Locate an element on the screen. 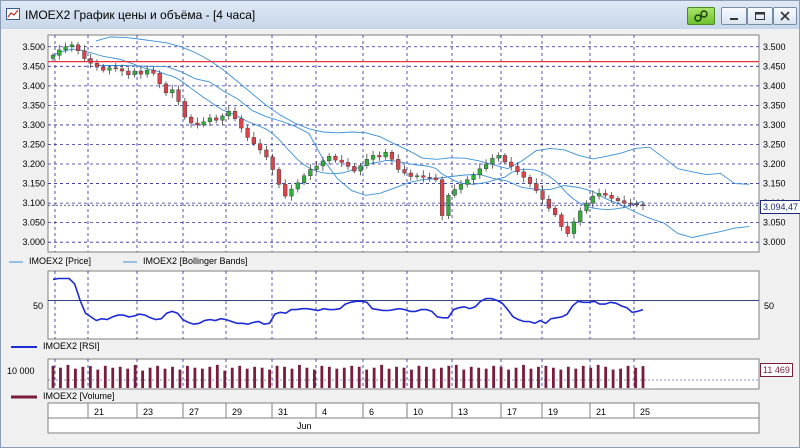 The height and width of the screenshot is (448, 800). date-tick-label: 4 is located at coordinates (324, 412).